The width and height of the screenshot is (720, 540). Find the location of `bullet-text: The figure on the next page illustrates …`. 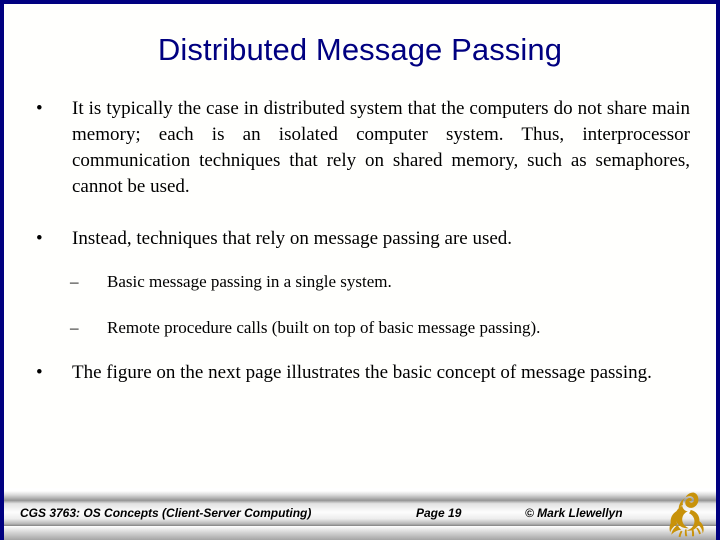

bullet-text: The figure on the next page illustrates … is located at coordinates (362, 372).